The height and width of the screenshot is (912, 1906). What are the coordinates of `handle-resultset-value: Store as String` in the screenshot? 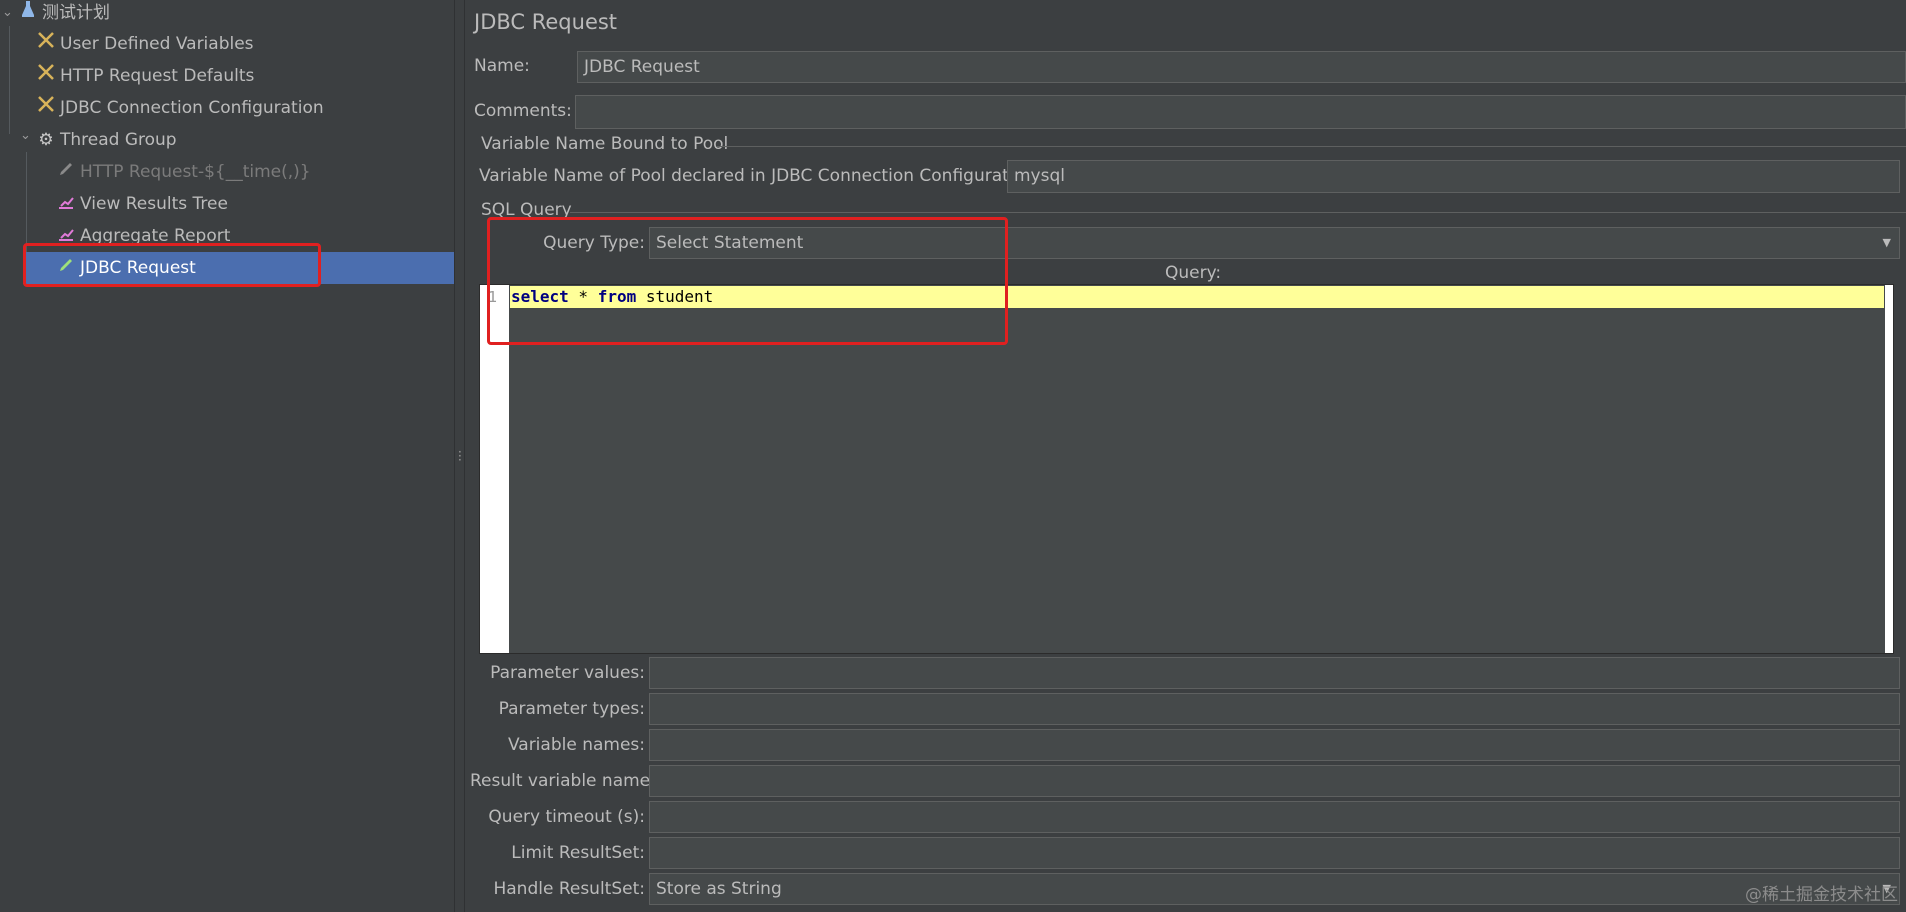 It's located at (719, 889).